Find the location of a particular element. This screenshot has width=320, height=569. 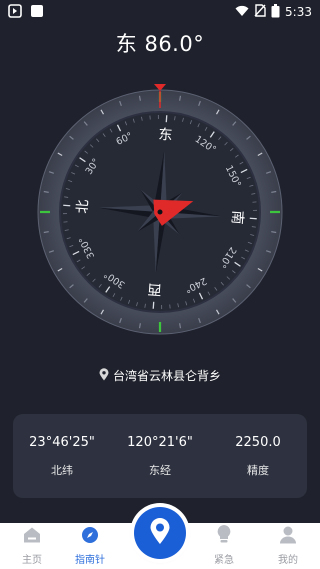

location-text: 台湾省云林县仑背乡 is located at coordinates (166, 376).